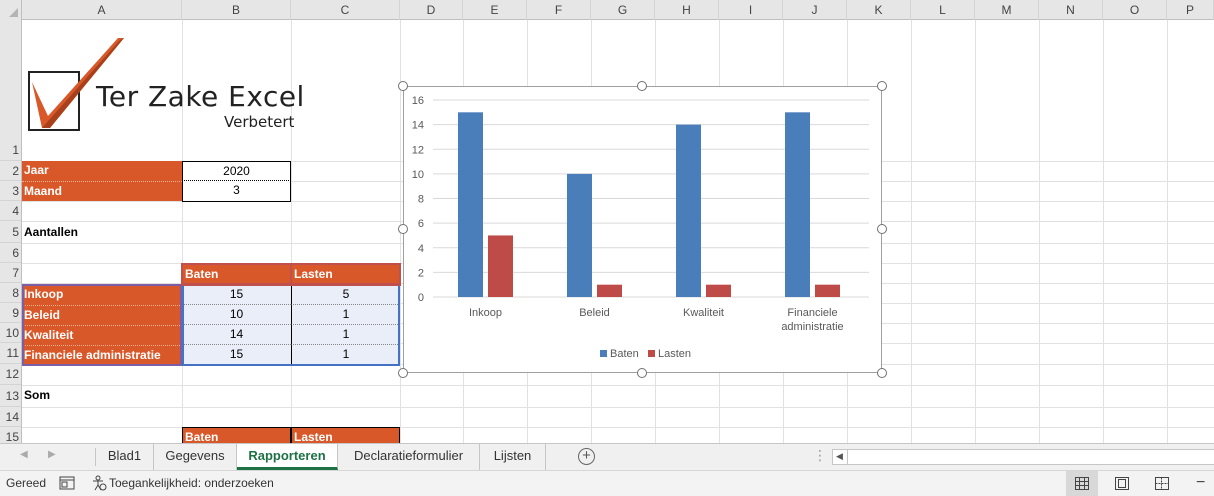  What do you see at coordinates (1007, 10) in the screenshot?
I see `column-header-m: M` at bounding box center [1007, 10].